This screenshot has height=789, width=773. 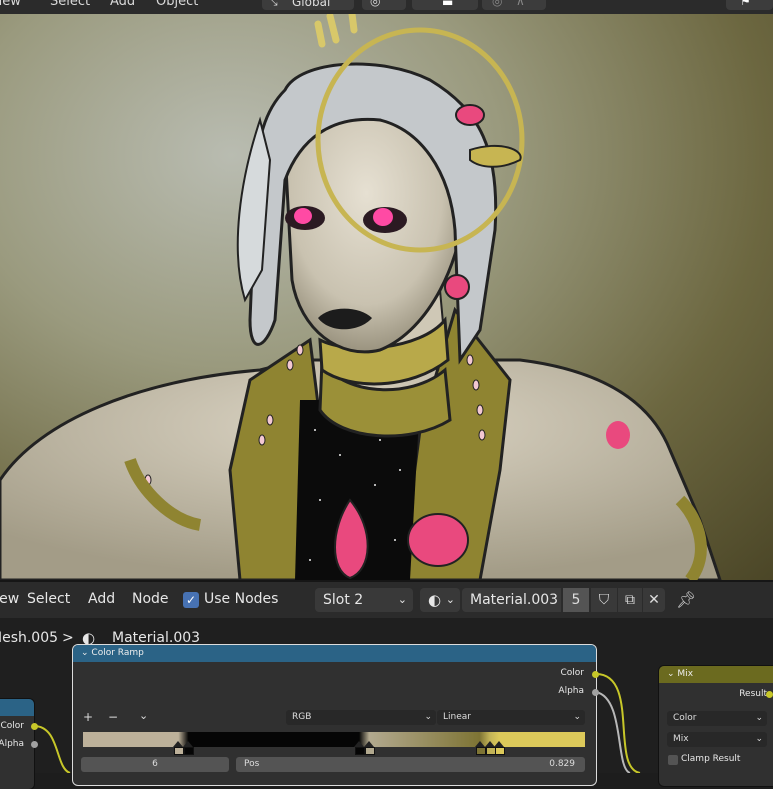 What do you see at coordinates (571, 691) in the screenshot?
I see `output-alpha-label: Alpha` at bounding box center [571, 691].